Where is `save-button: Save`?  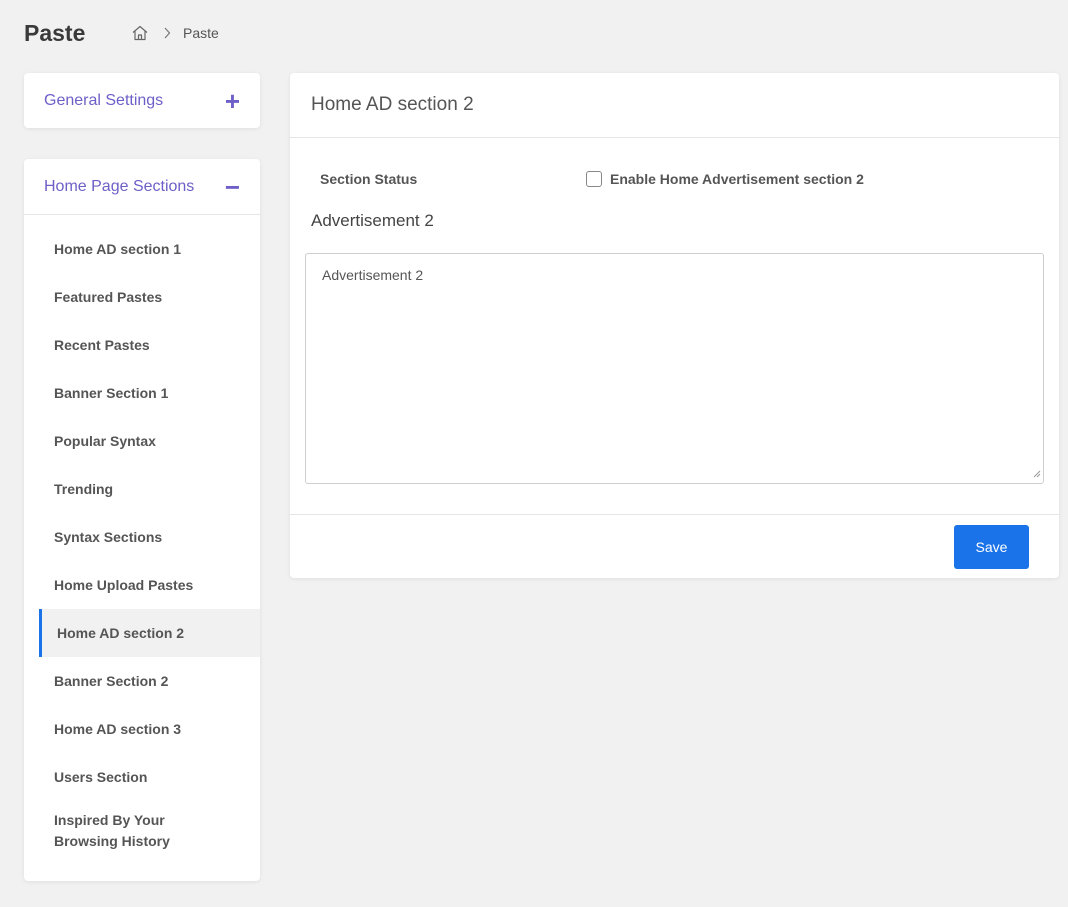
save-button: Save is located at coordinates (991, 547).